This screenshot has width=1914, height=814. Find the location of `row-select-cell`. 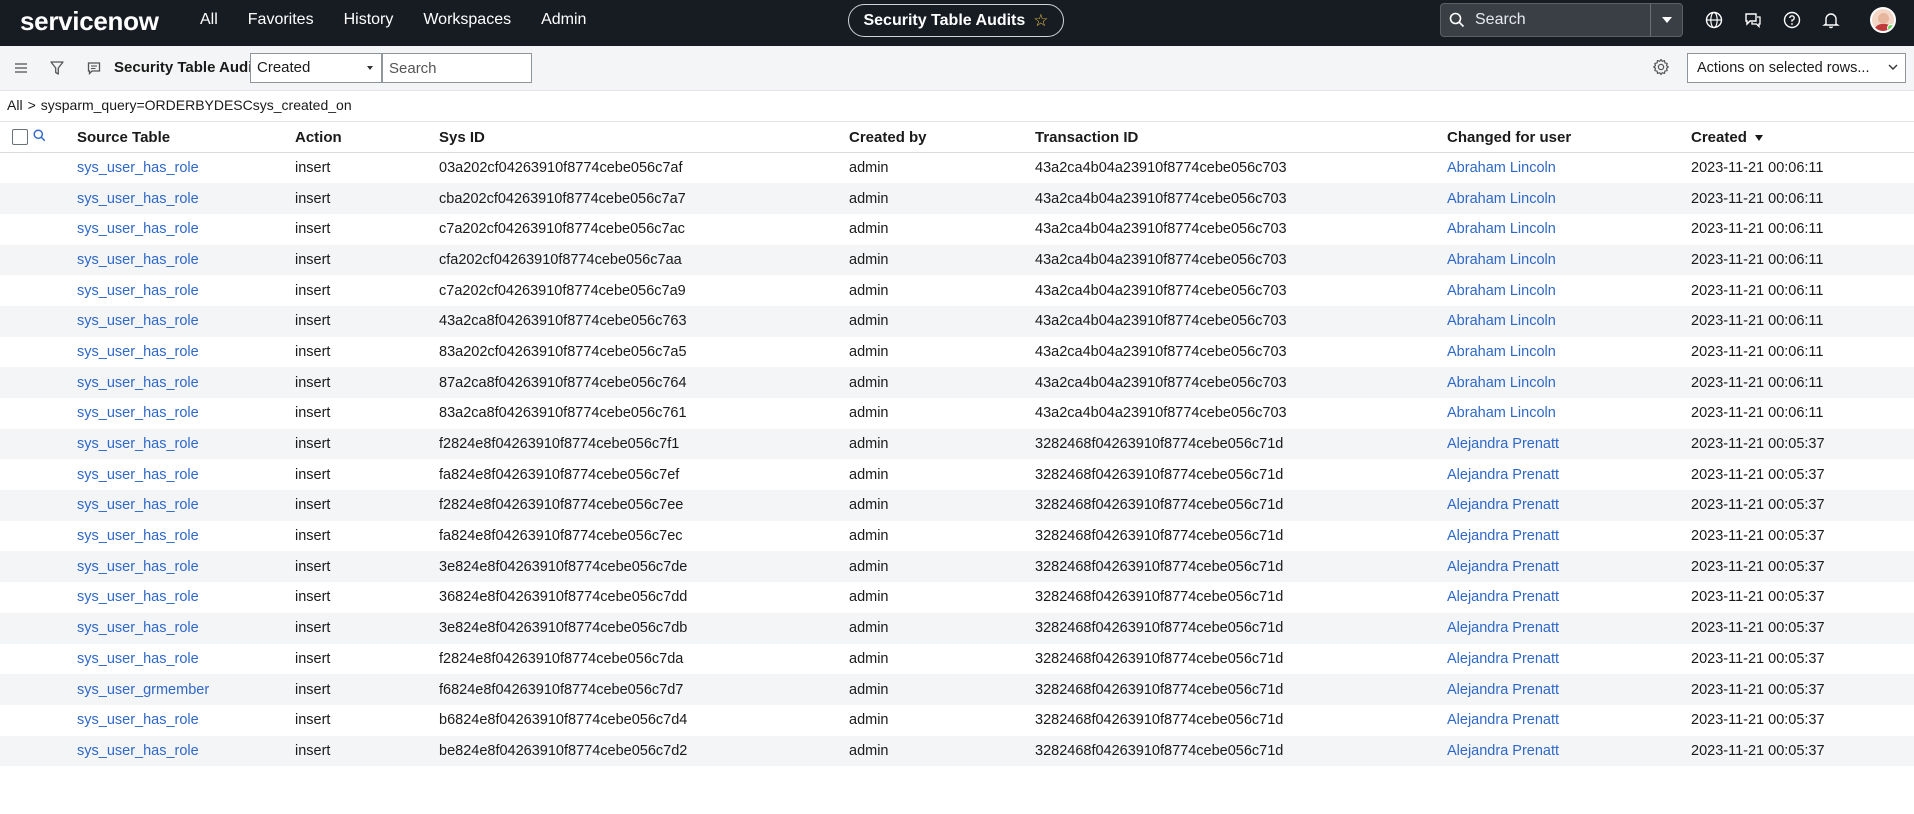

row-select-cell is located at coordinates (16, 168).